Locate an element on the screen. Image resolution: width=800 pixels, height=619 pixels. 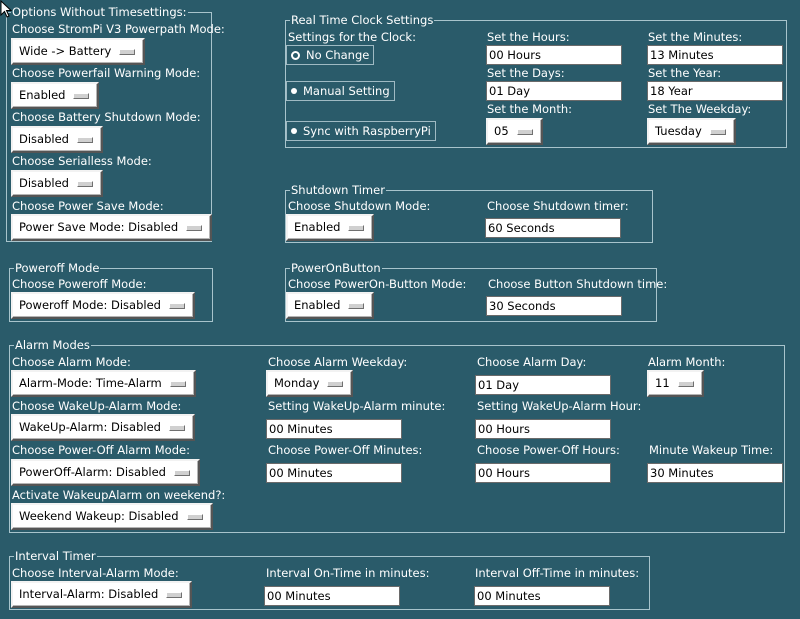
interval-on-time-input: 00 Minutes is located at coordinates (332, 596).